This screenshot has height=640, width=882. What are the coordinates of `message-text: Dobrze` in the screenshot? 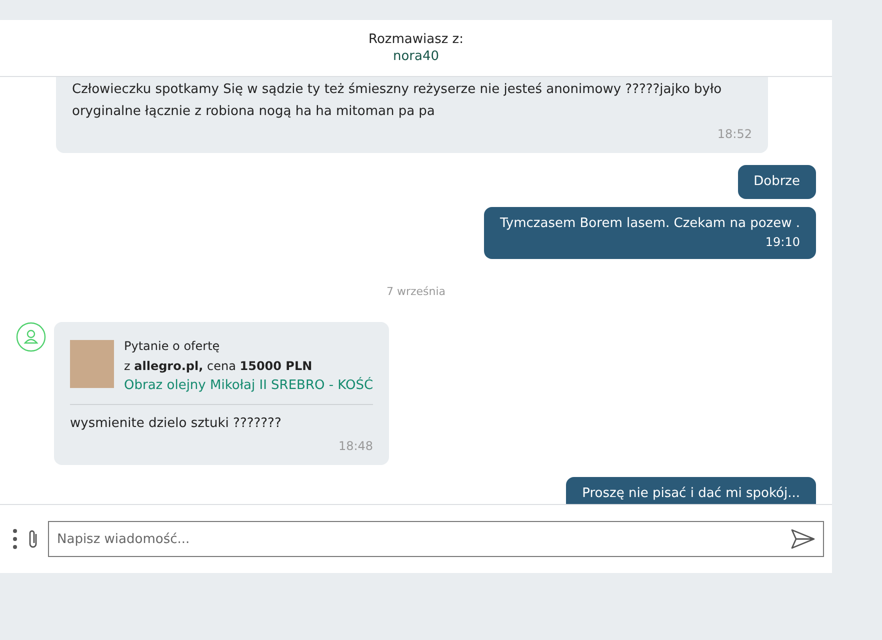 It's located at (777, 182).